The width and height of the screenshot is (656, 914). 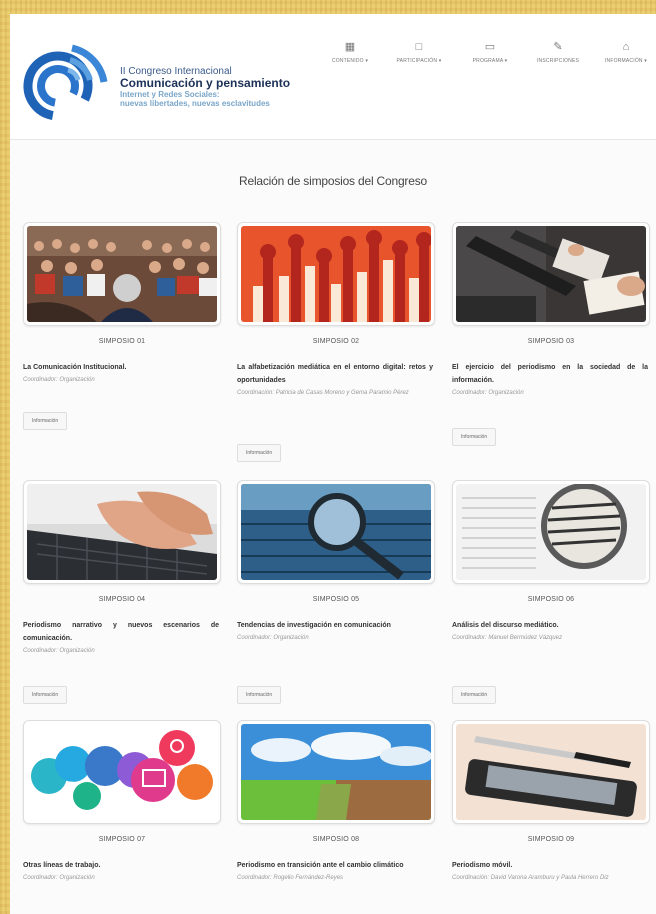 I want to click on nav-item-contenido: ▦ CONTENIDO ▾, so click(x=350, y=52).